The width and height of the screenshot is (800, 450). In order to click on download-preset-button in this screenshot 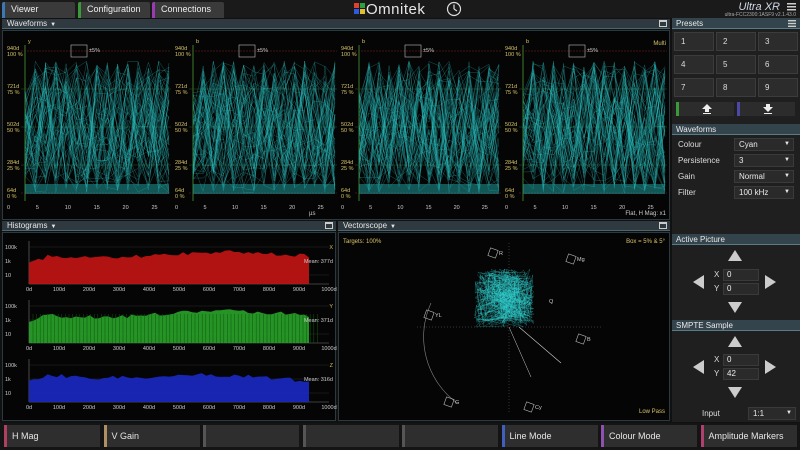, I will do `click(766, 109)`.